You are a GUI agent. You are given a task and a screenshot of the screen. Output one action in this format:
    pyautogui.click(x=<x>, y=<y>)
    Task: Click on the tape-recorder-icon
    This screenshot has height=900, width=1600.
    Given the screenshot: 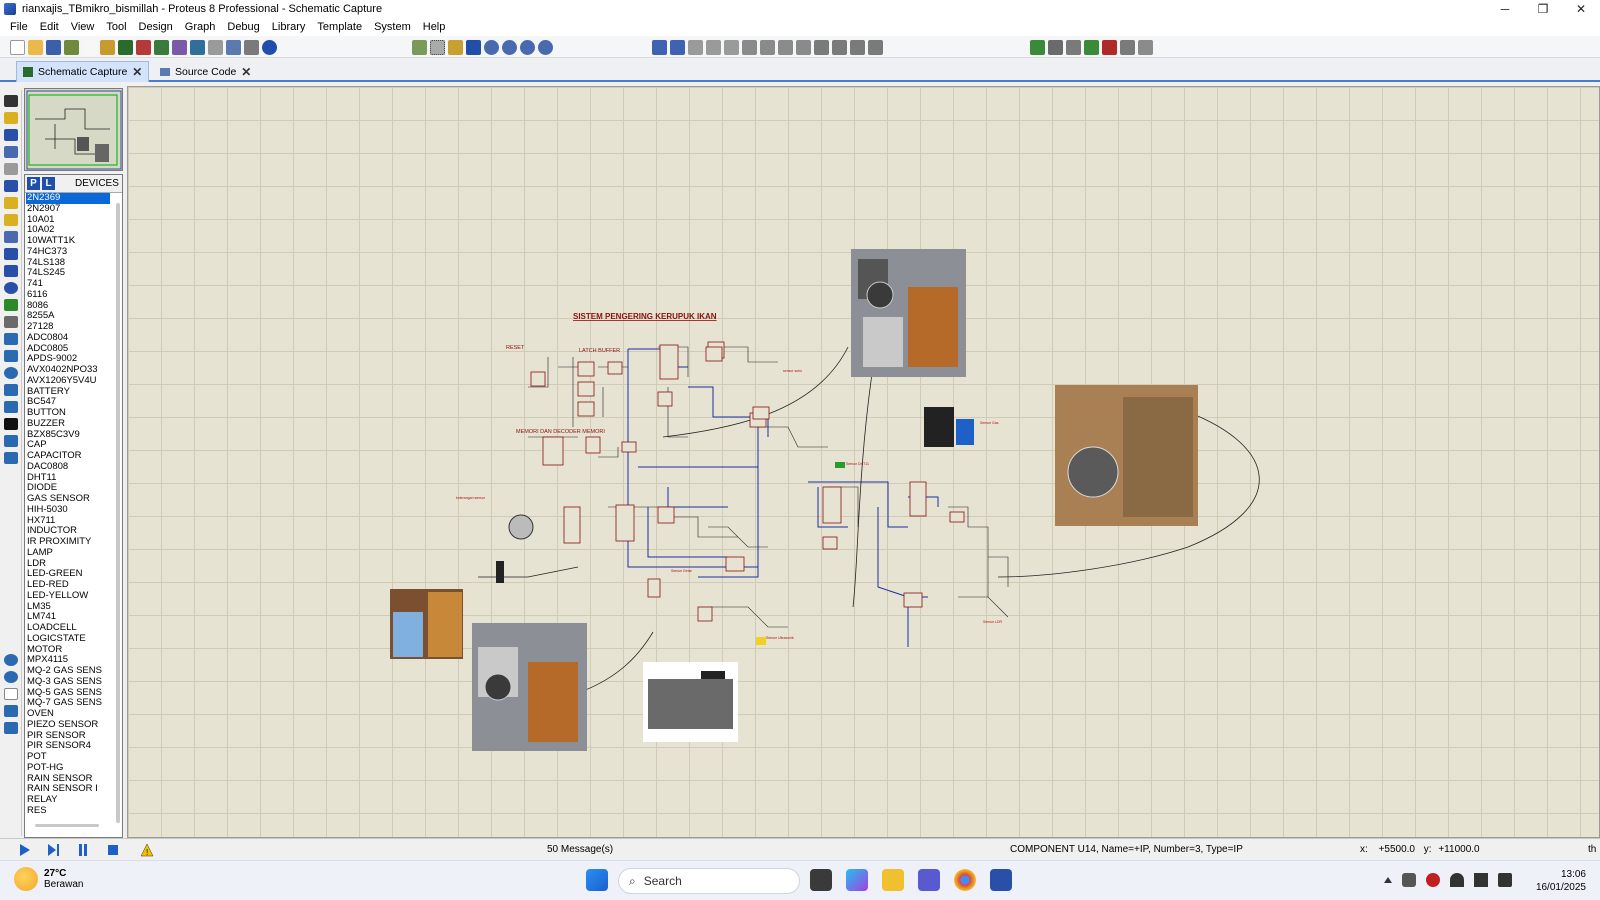 What is the action you would take?
    pyautogui.click(x=11, y=322)
    